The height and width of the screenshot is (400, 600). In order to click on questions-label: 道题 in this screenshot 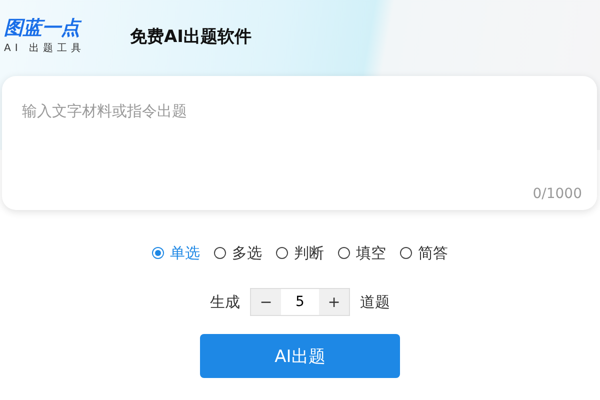, I will do `click(375, 302)`.